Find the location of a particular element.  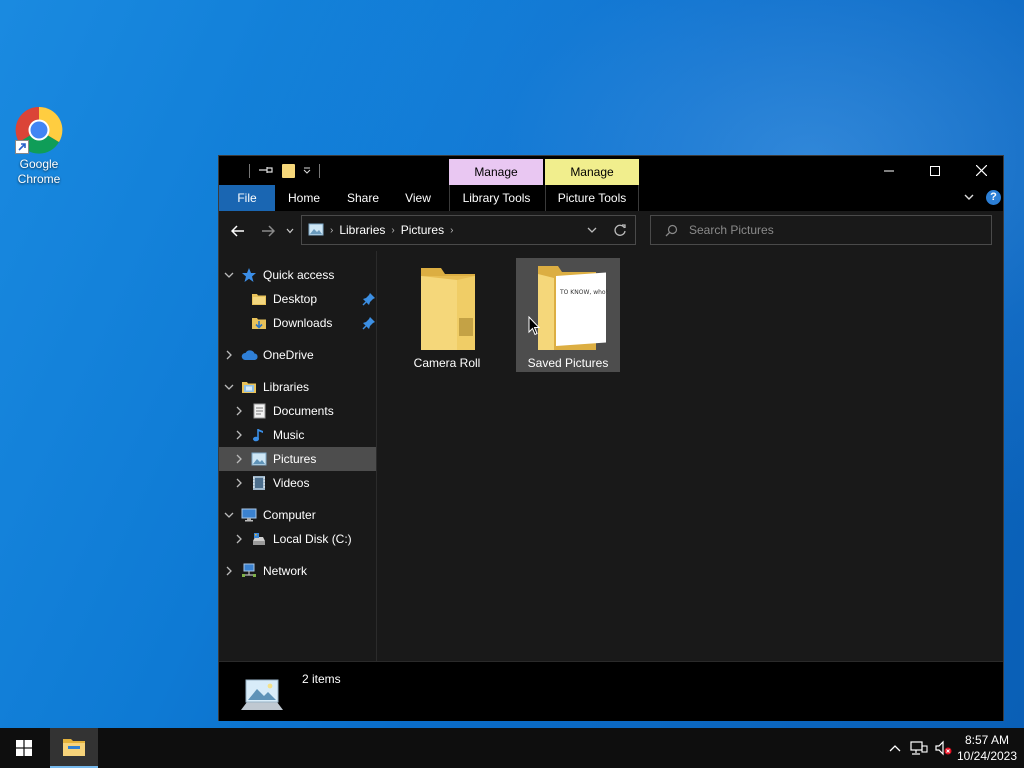

sidebar-item-desktop: Desktop is located at coordinates (297, 299).